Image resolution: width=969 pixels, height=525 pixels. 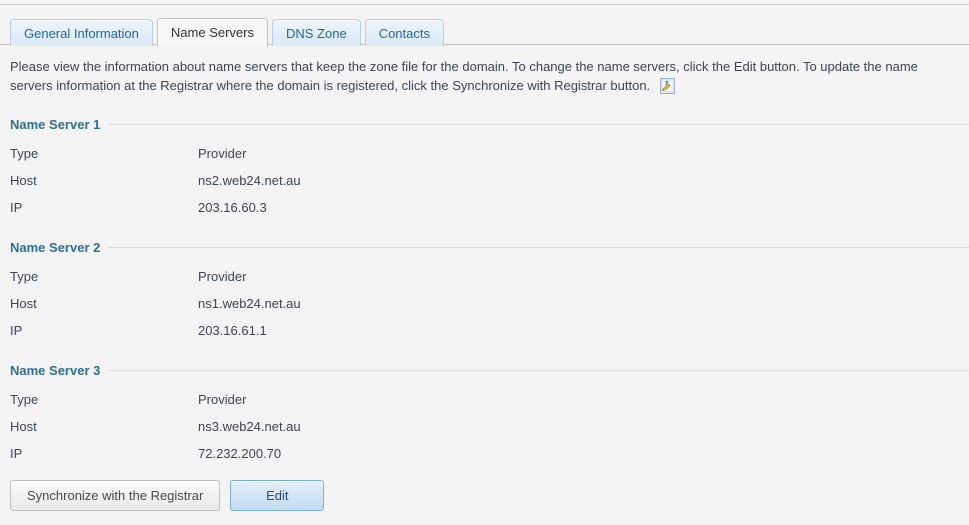 What do you see at coordinates (249, 180) in the screenshot?
I see `field-value: ns2.web24.net.au` at bounding box center [249, 180].